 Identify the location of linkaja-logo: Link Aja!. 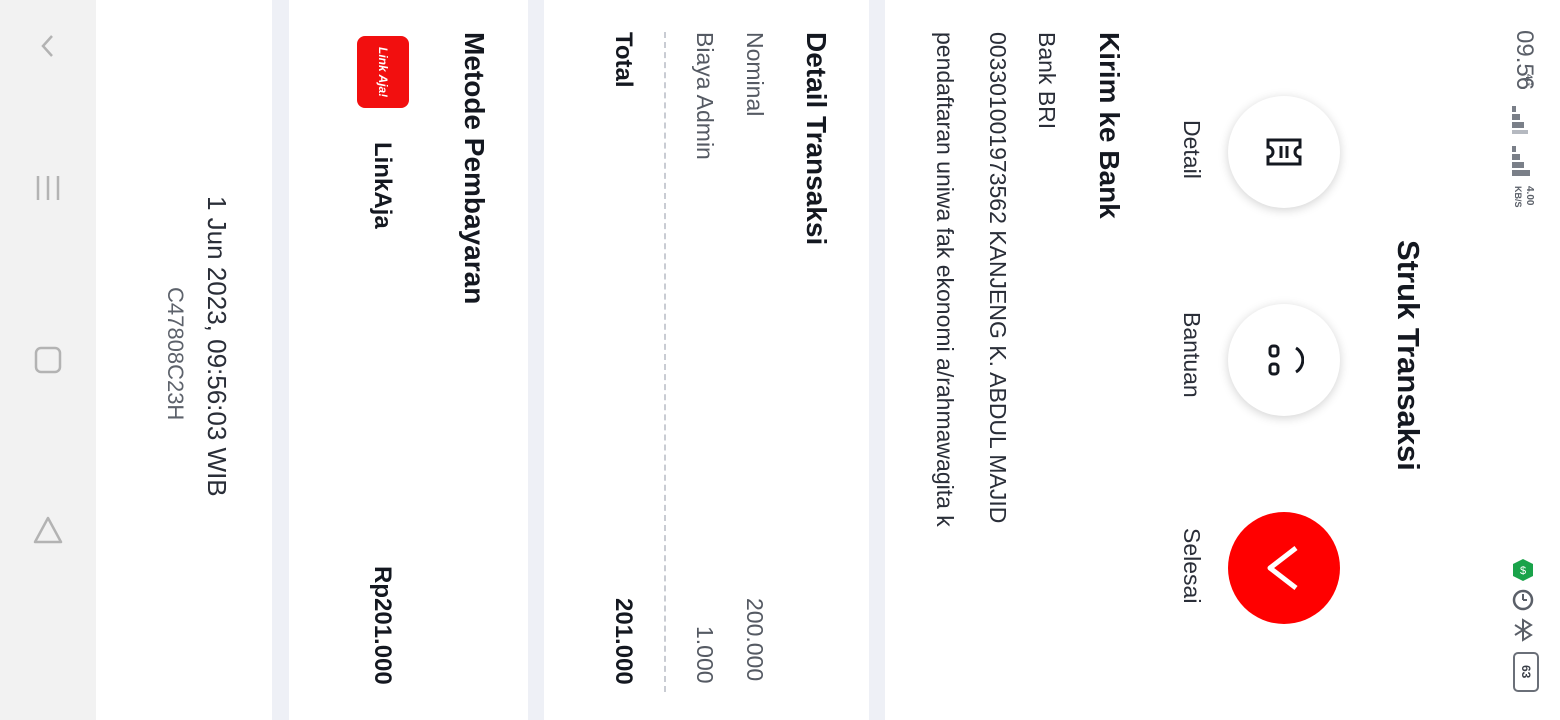
(383, 72).